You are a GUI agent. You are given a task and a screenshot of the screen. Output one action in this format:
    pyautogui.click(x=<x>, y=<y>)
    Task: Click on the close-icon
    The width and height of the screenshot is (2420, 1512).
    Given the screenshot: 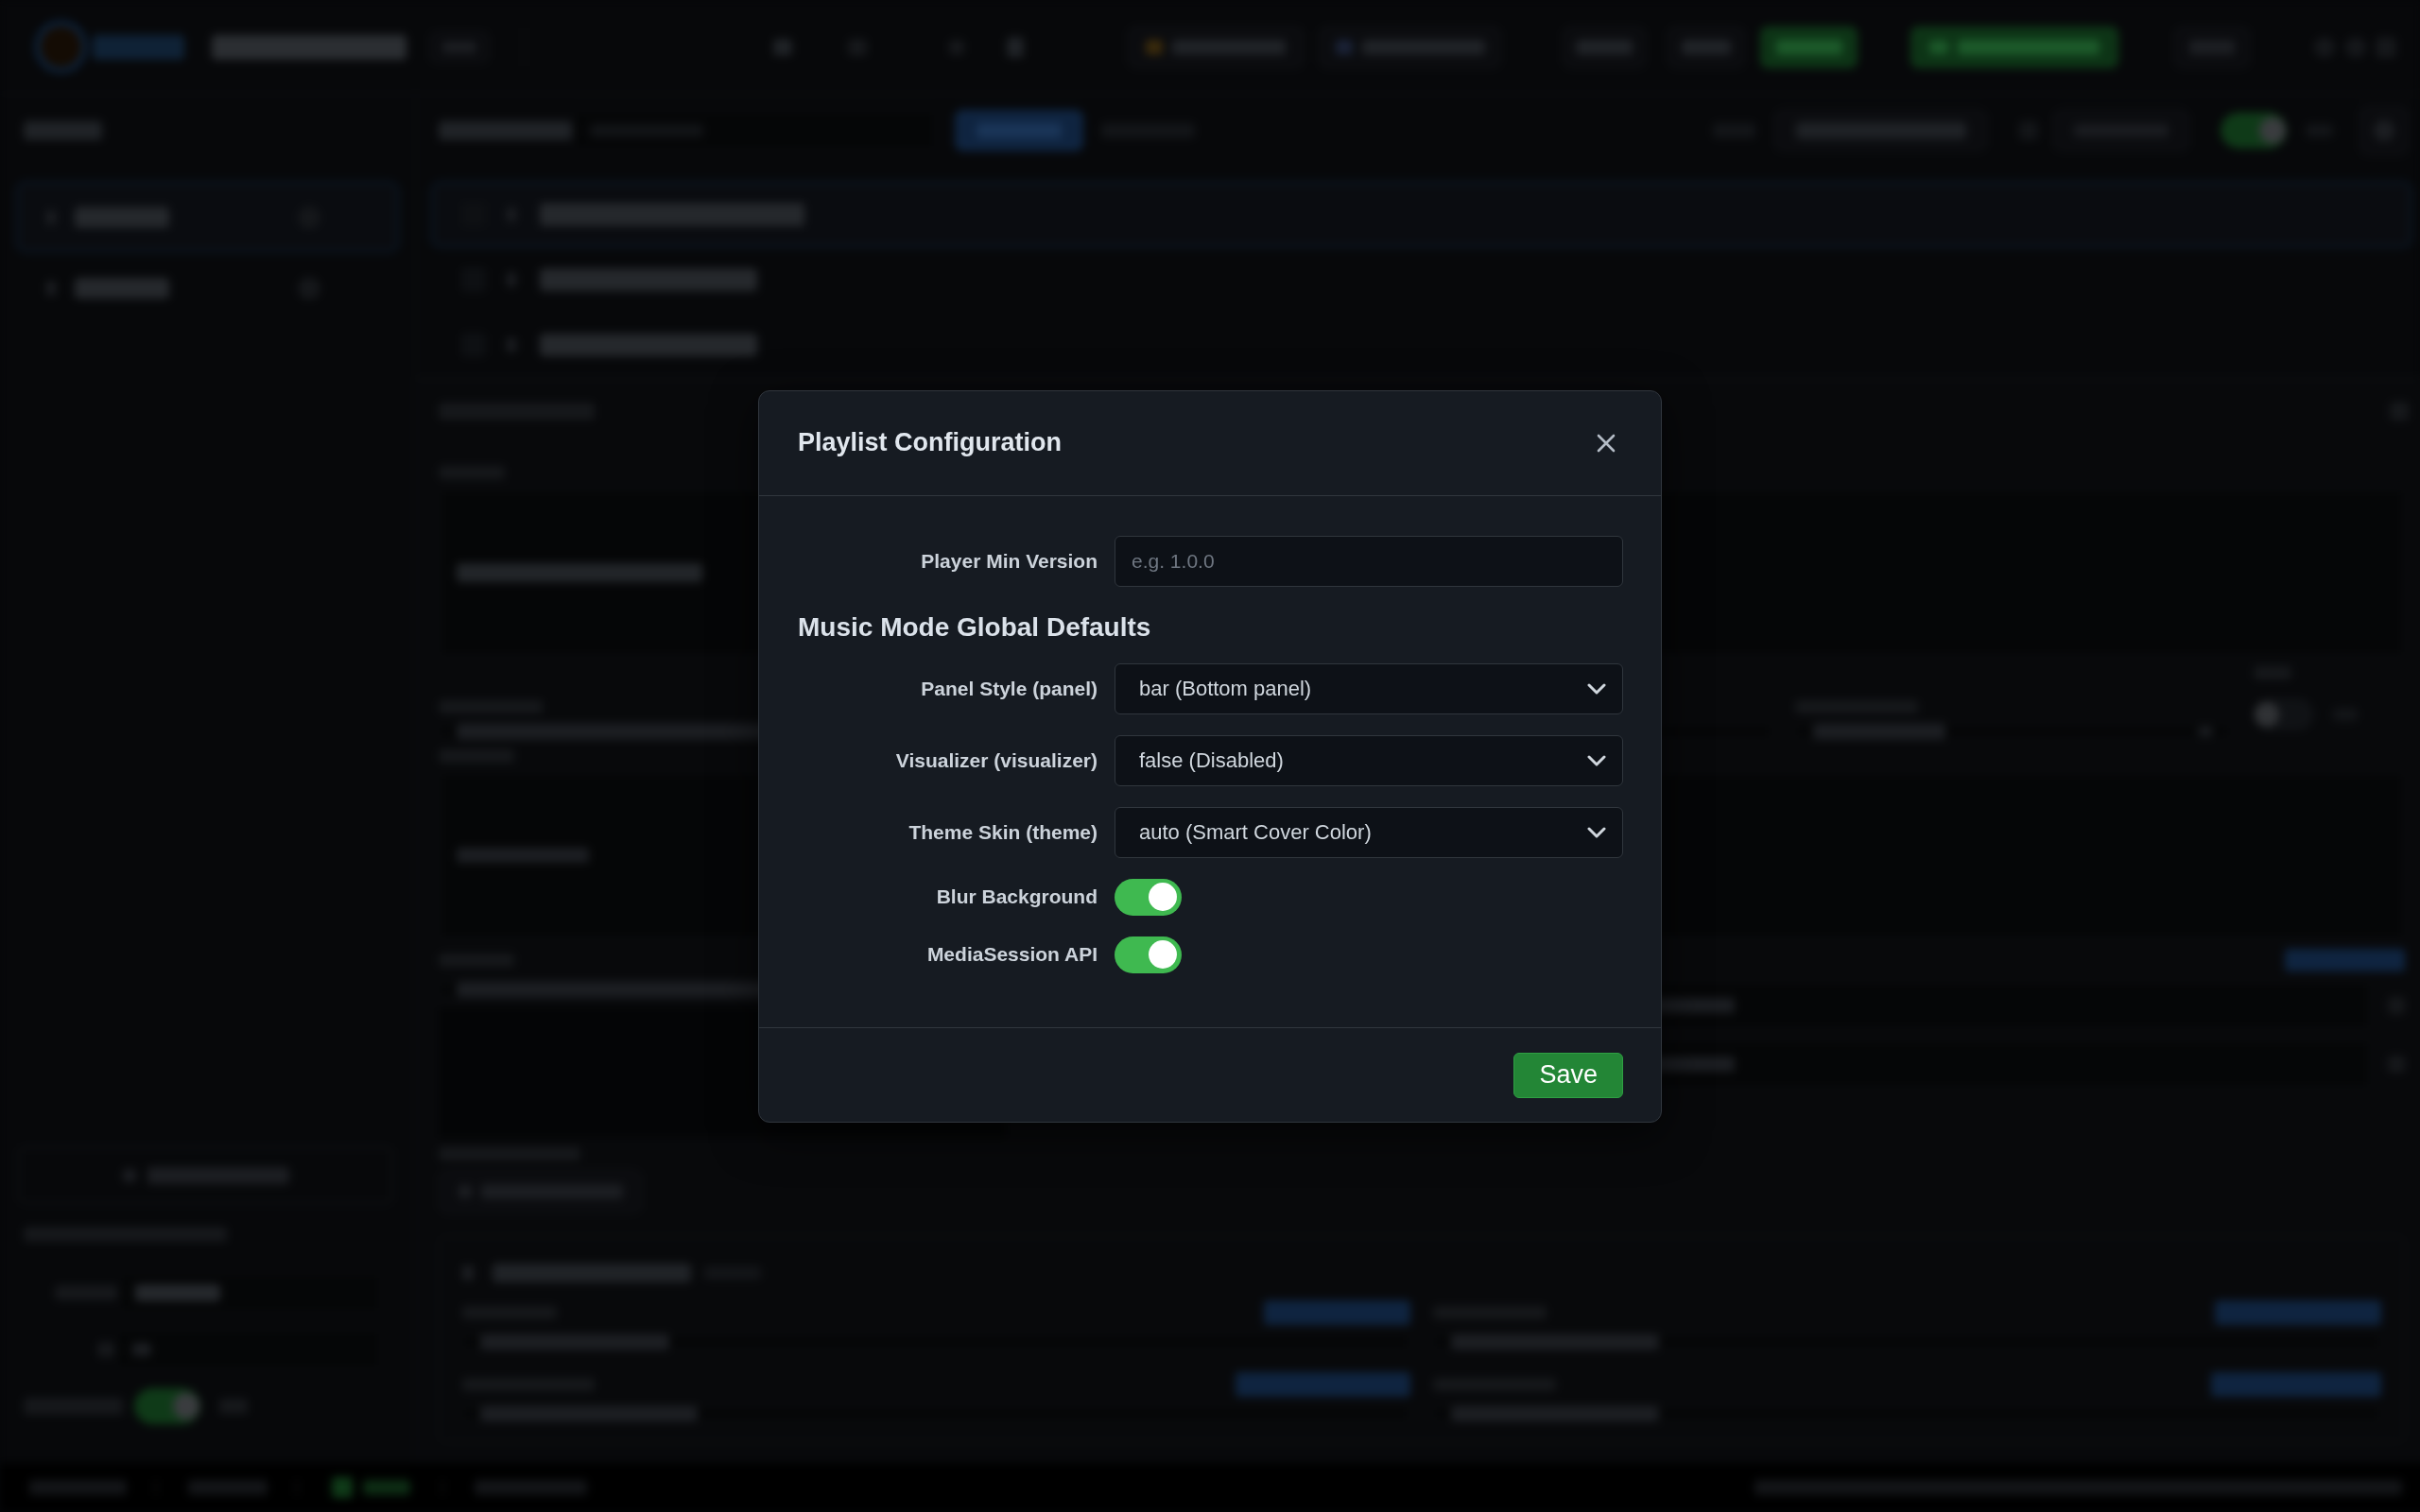 What is the action you would take?
    pyautogui.click(x=1606, y=443)
    